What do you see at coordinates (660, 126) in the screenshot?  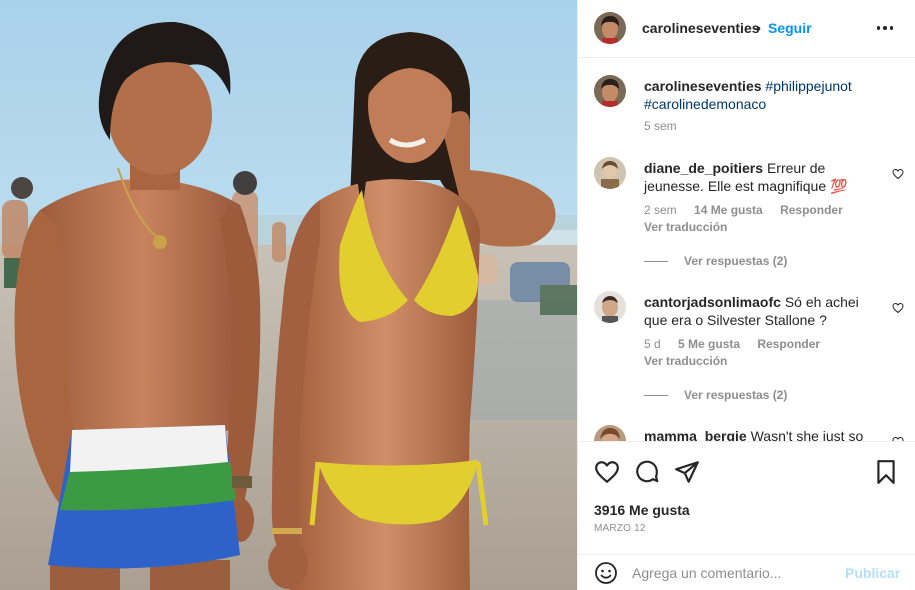 I see `caption-time: 5 sem` at bounding box center [660, 126].